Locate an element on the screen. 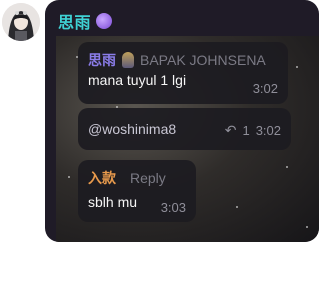 This screenshot has width=320, height=289. sender-name: 思雨 is located at coordinates (85, 21).